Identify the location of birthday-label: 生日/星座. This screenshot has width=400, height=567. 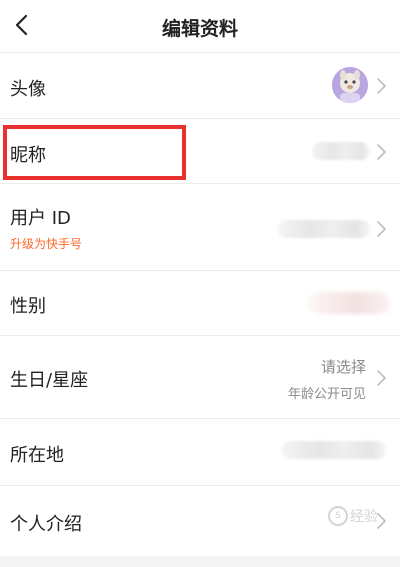
(49, 380).